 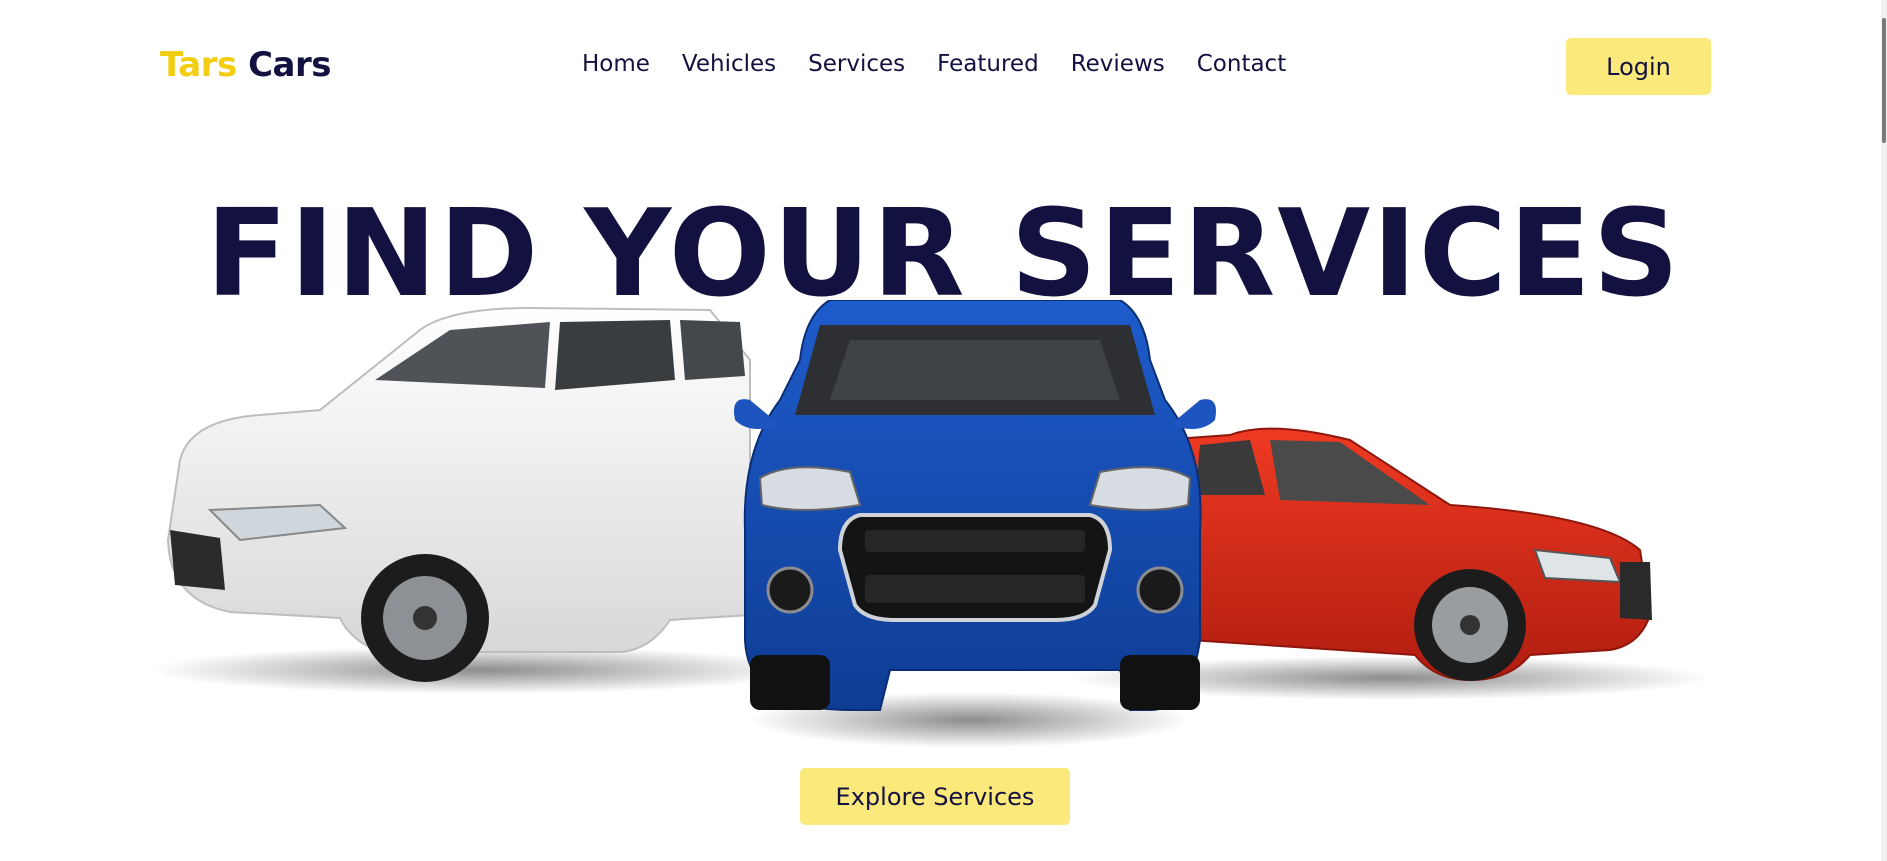 I want to click on hero-title: FIND YOUR SERVICES, so click(x=943, y=254).